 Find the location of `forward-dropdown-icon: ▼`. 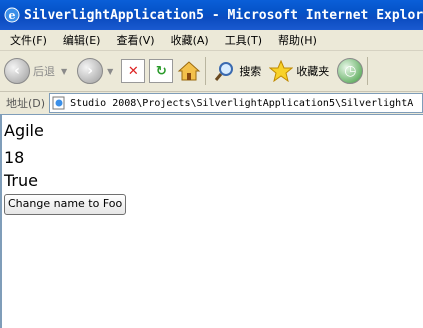

forward-dropdown-icon: ▼ is located at coordinates (110, 71).